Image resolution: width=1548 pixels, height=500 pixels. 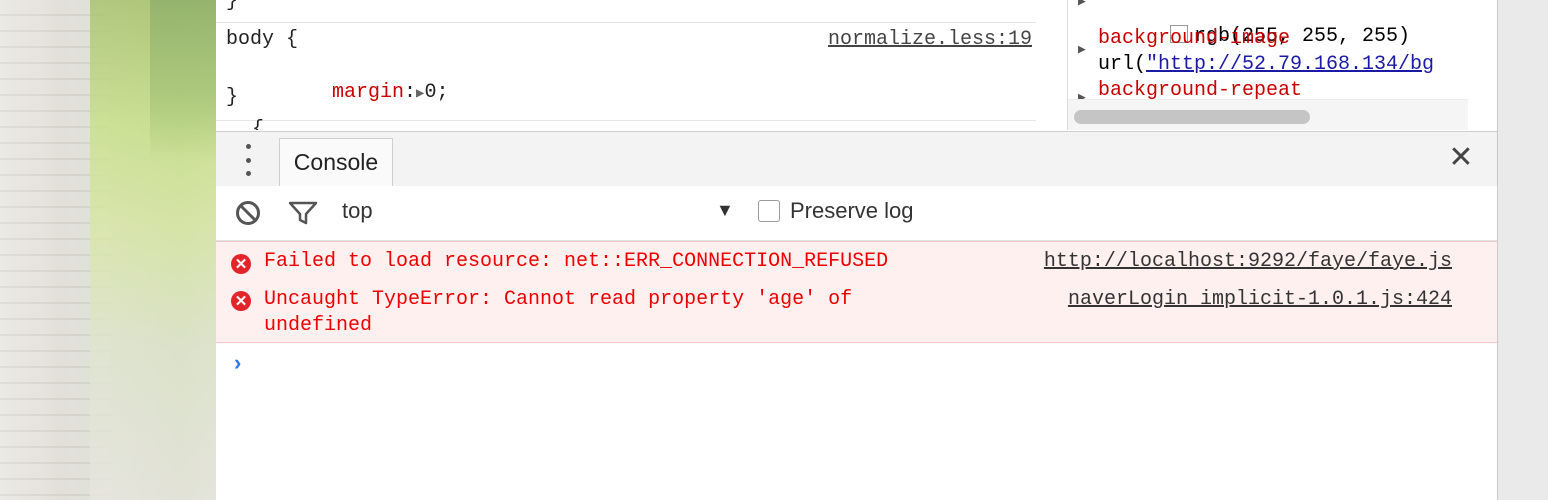 I want to click on closing-brace: }, so click(x=232, y=6).